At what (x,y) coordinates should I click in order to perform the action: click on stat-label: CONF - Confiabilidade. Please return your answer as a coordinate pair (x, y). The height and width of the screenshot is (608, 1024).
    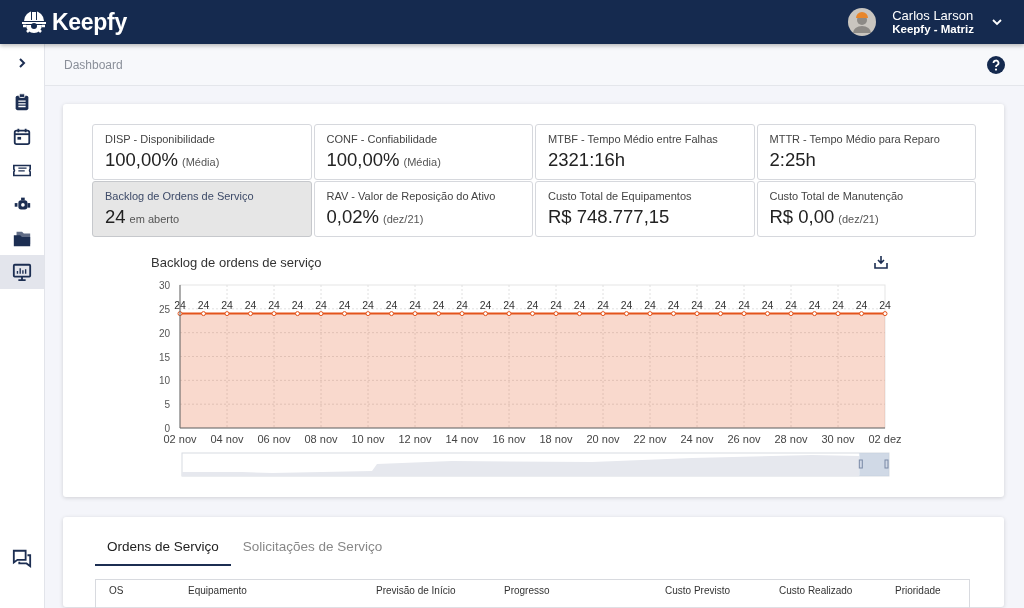
    Looking at the image, I should click on (382, 139).